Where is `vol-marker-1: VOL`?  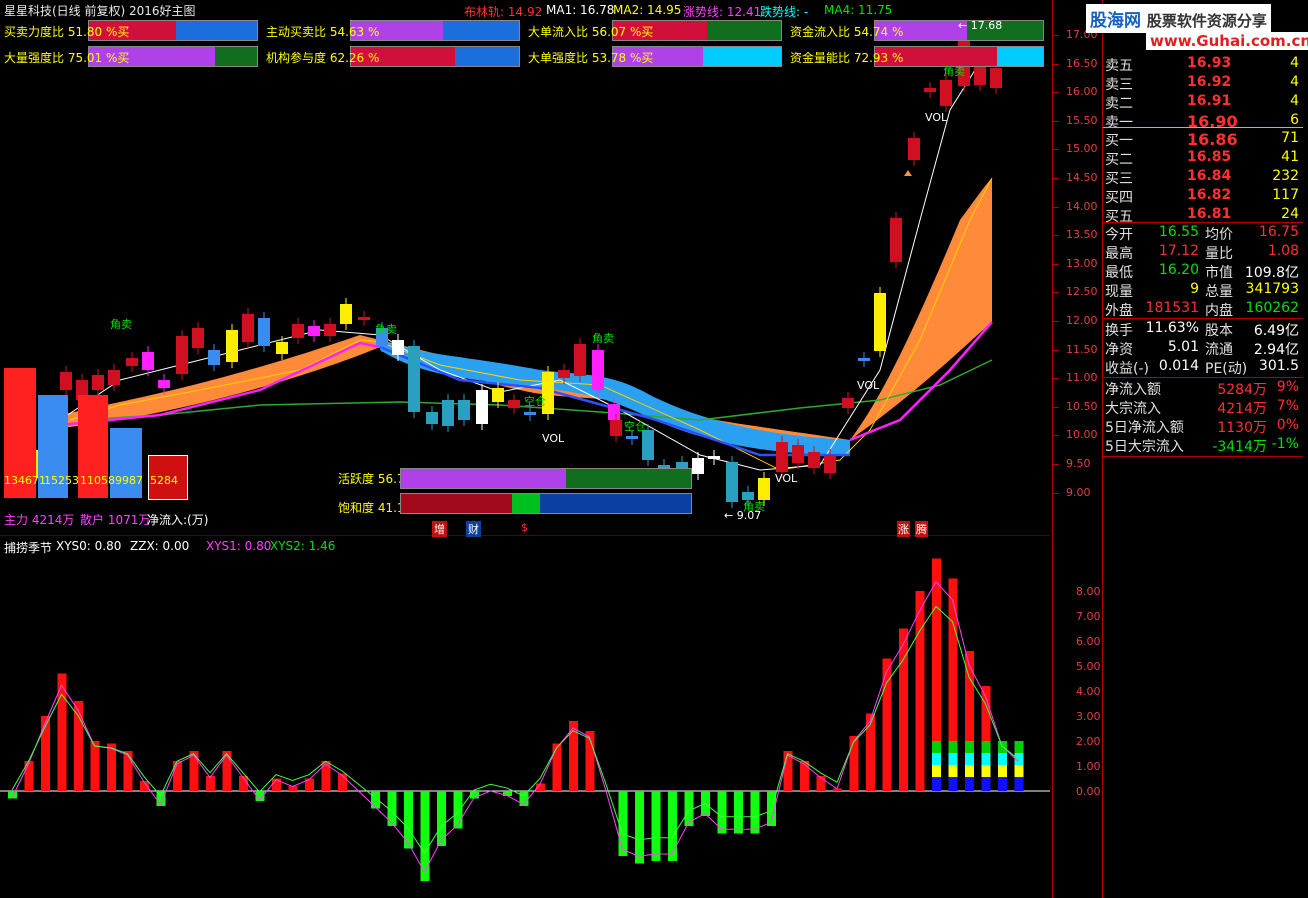
vol-marker-1: VOL is located at coordinates (553, 438).